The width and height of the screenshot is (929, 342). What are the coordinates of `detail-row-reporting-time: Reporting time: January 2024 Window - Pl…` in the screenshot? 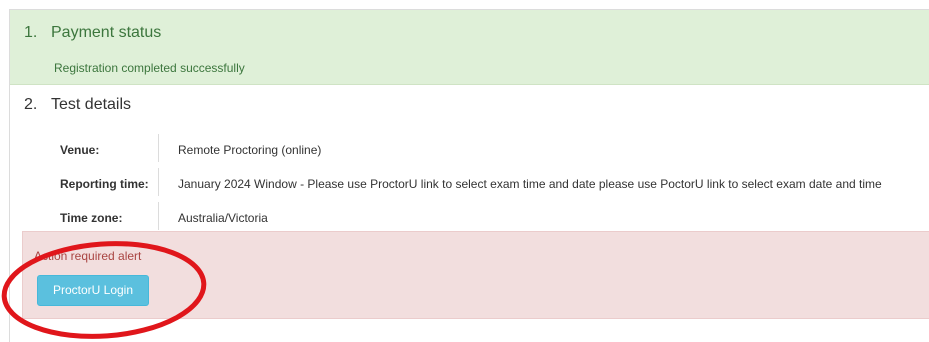 It's located at (494, 185).